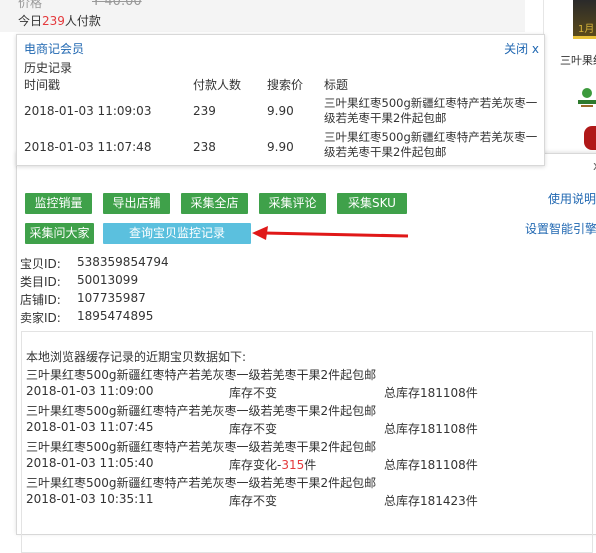 The height and width of the screenshot is (553, 596). I want to click on column-header-title: 标题, so click(336, 85).